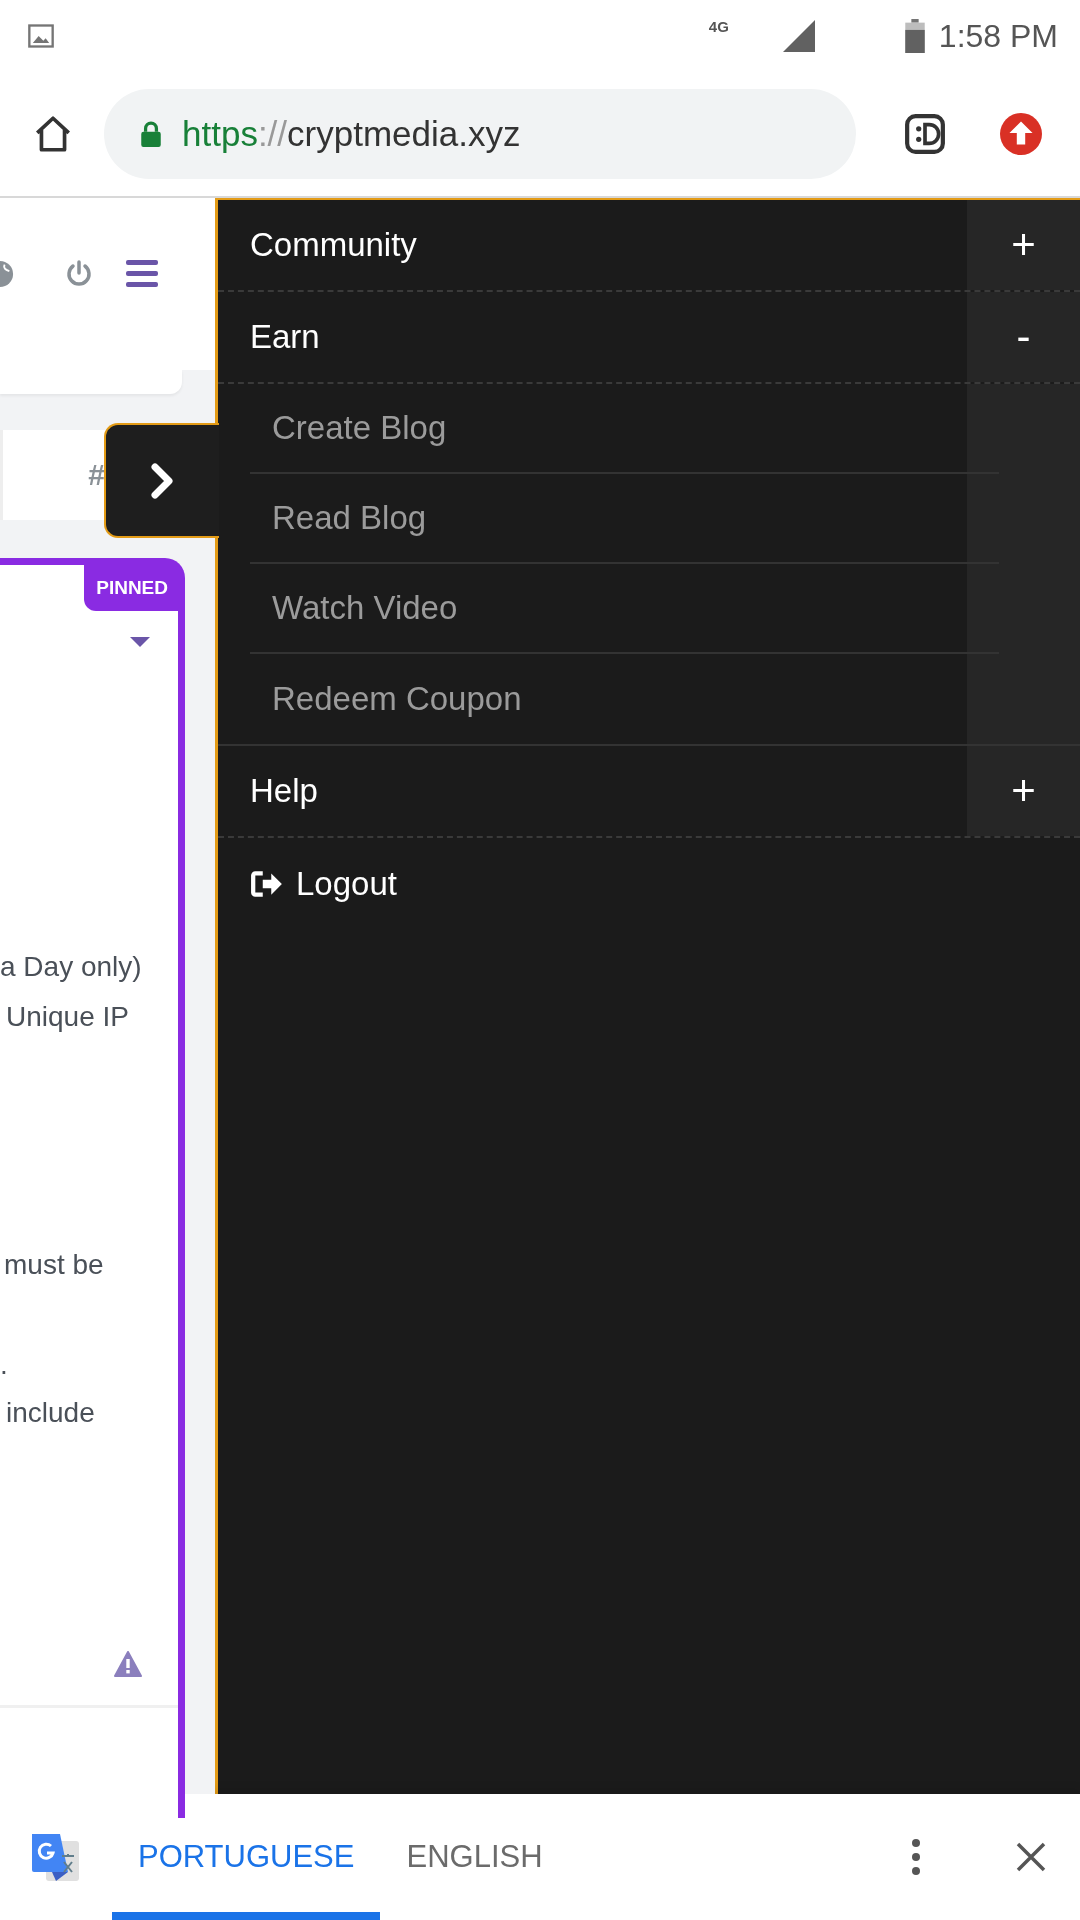 The height and width of the screenshot is (1920, 1080). Describe the element at coordinates (649, 884) in the screenshot. I see `logout-link: Logout` at that location.